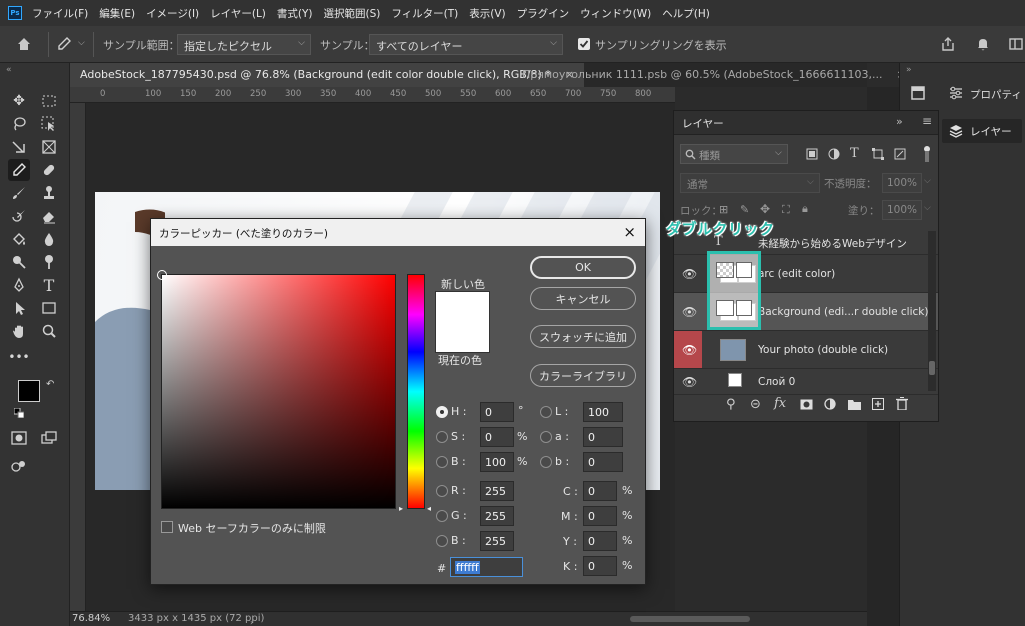  Describe the element at coordinates (49, 308) in the screenshot. I see `rectangle-tool-icon` at that location.